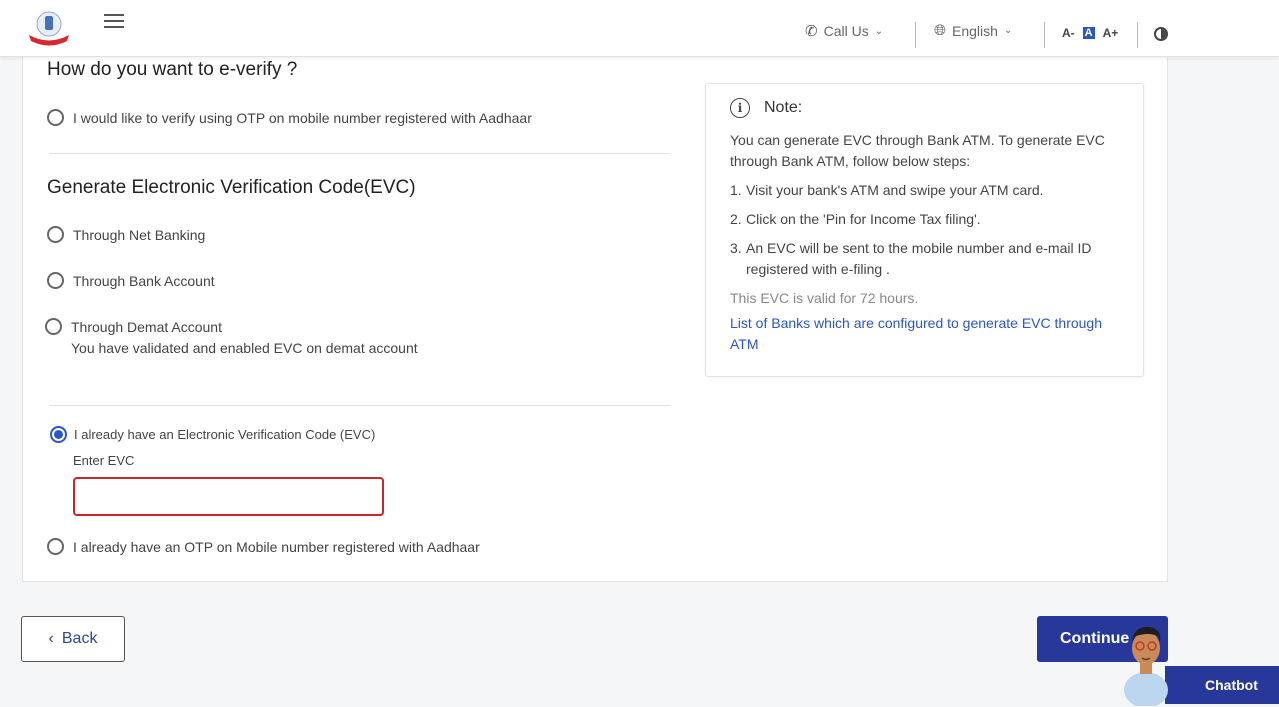 The height and width of the screenshot is (707, 1279). I want to click on back-button: ‹ Back, so click(73, 639).